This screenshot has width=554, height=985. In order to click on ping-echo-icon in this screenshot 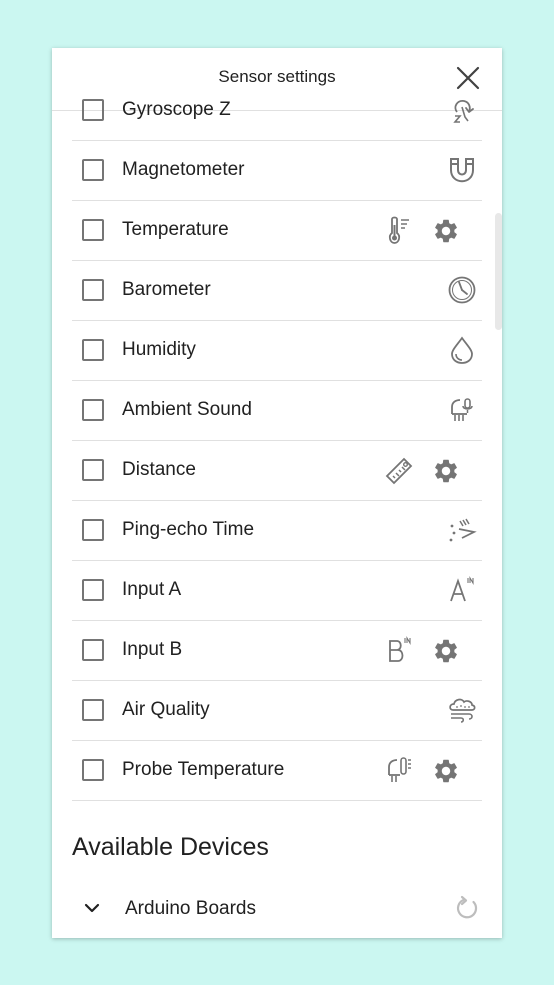, I will do `click(463, 530)`.